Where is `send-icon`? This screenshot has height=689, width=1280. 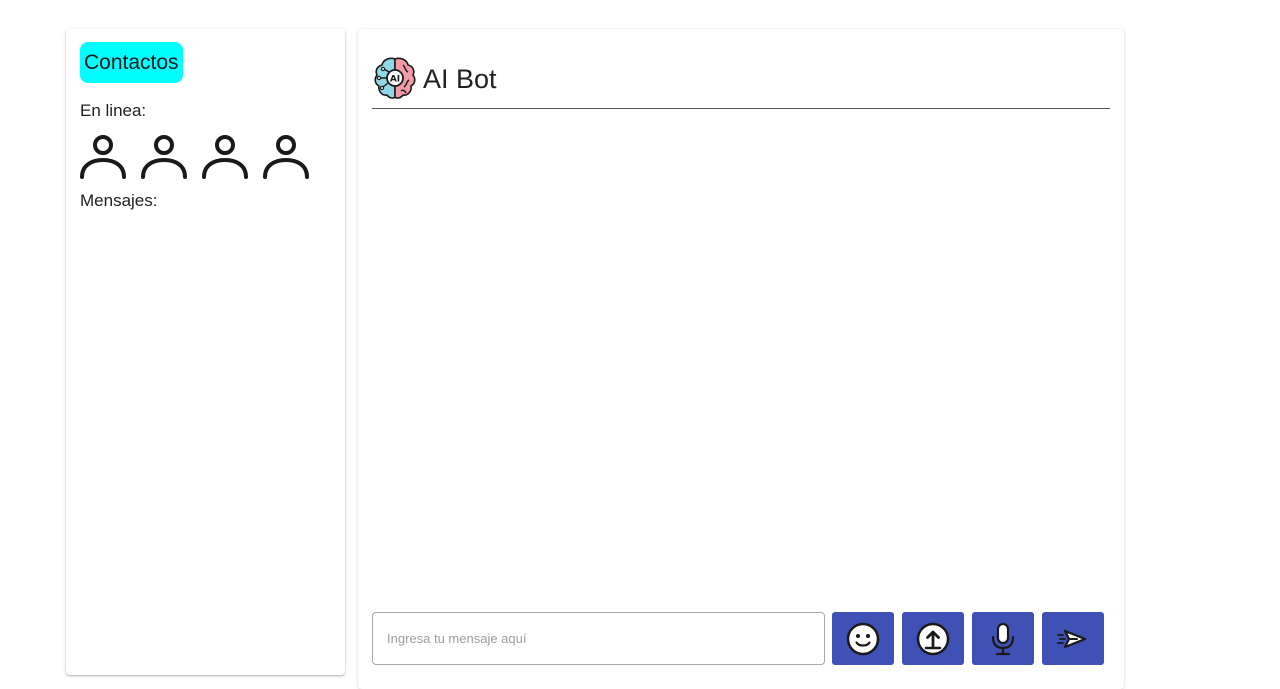
send-icon is located at coordinates (1072, 638).